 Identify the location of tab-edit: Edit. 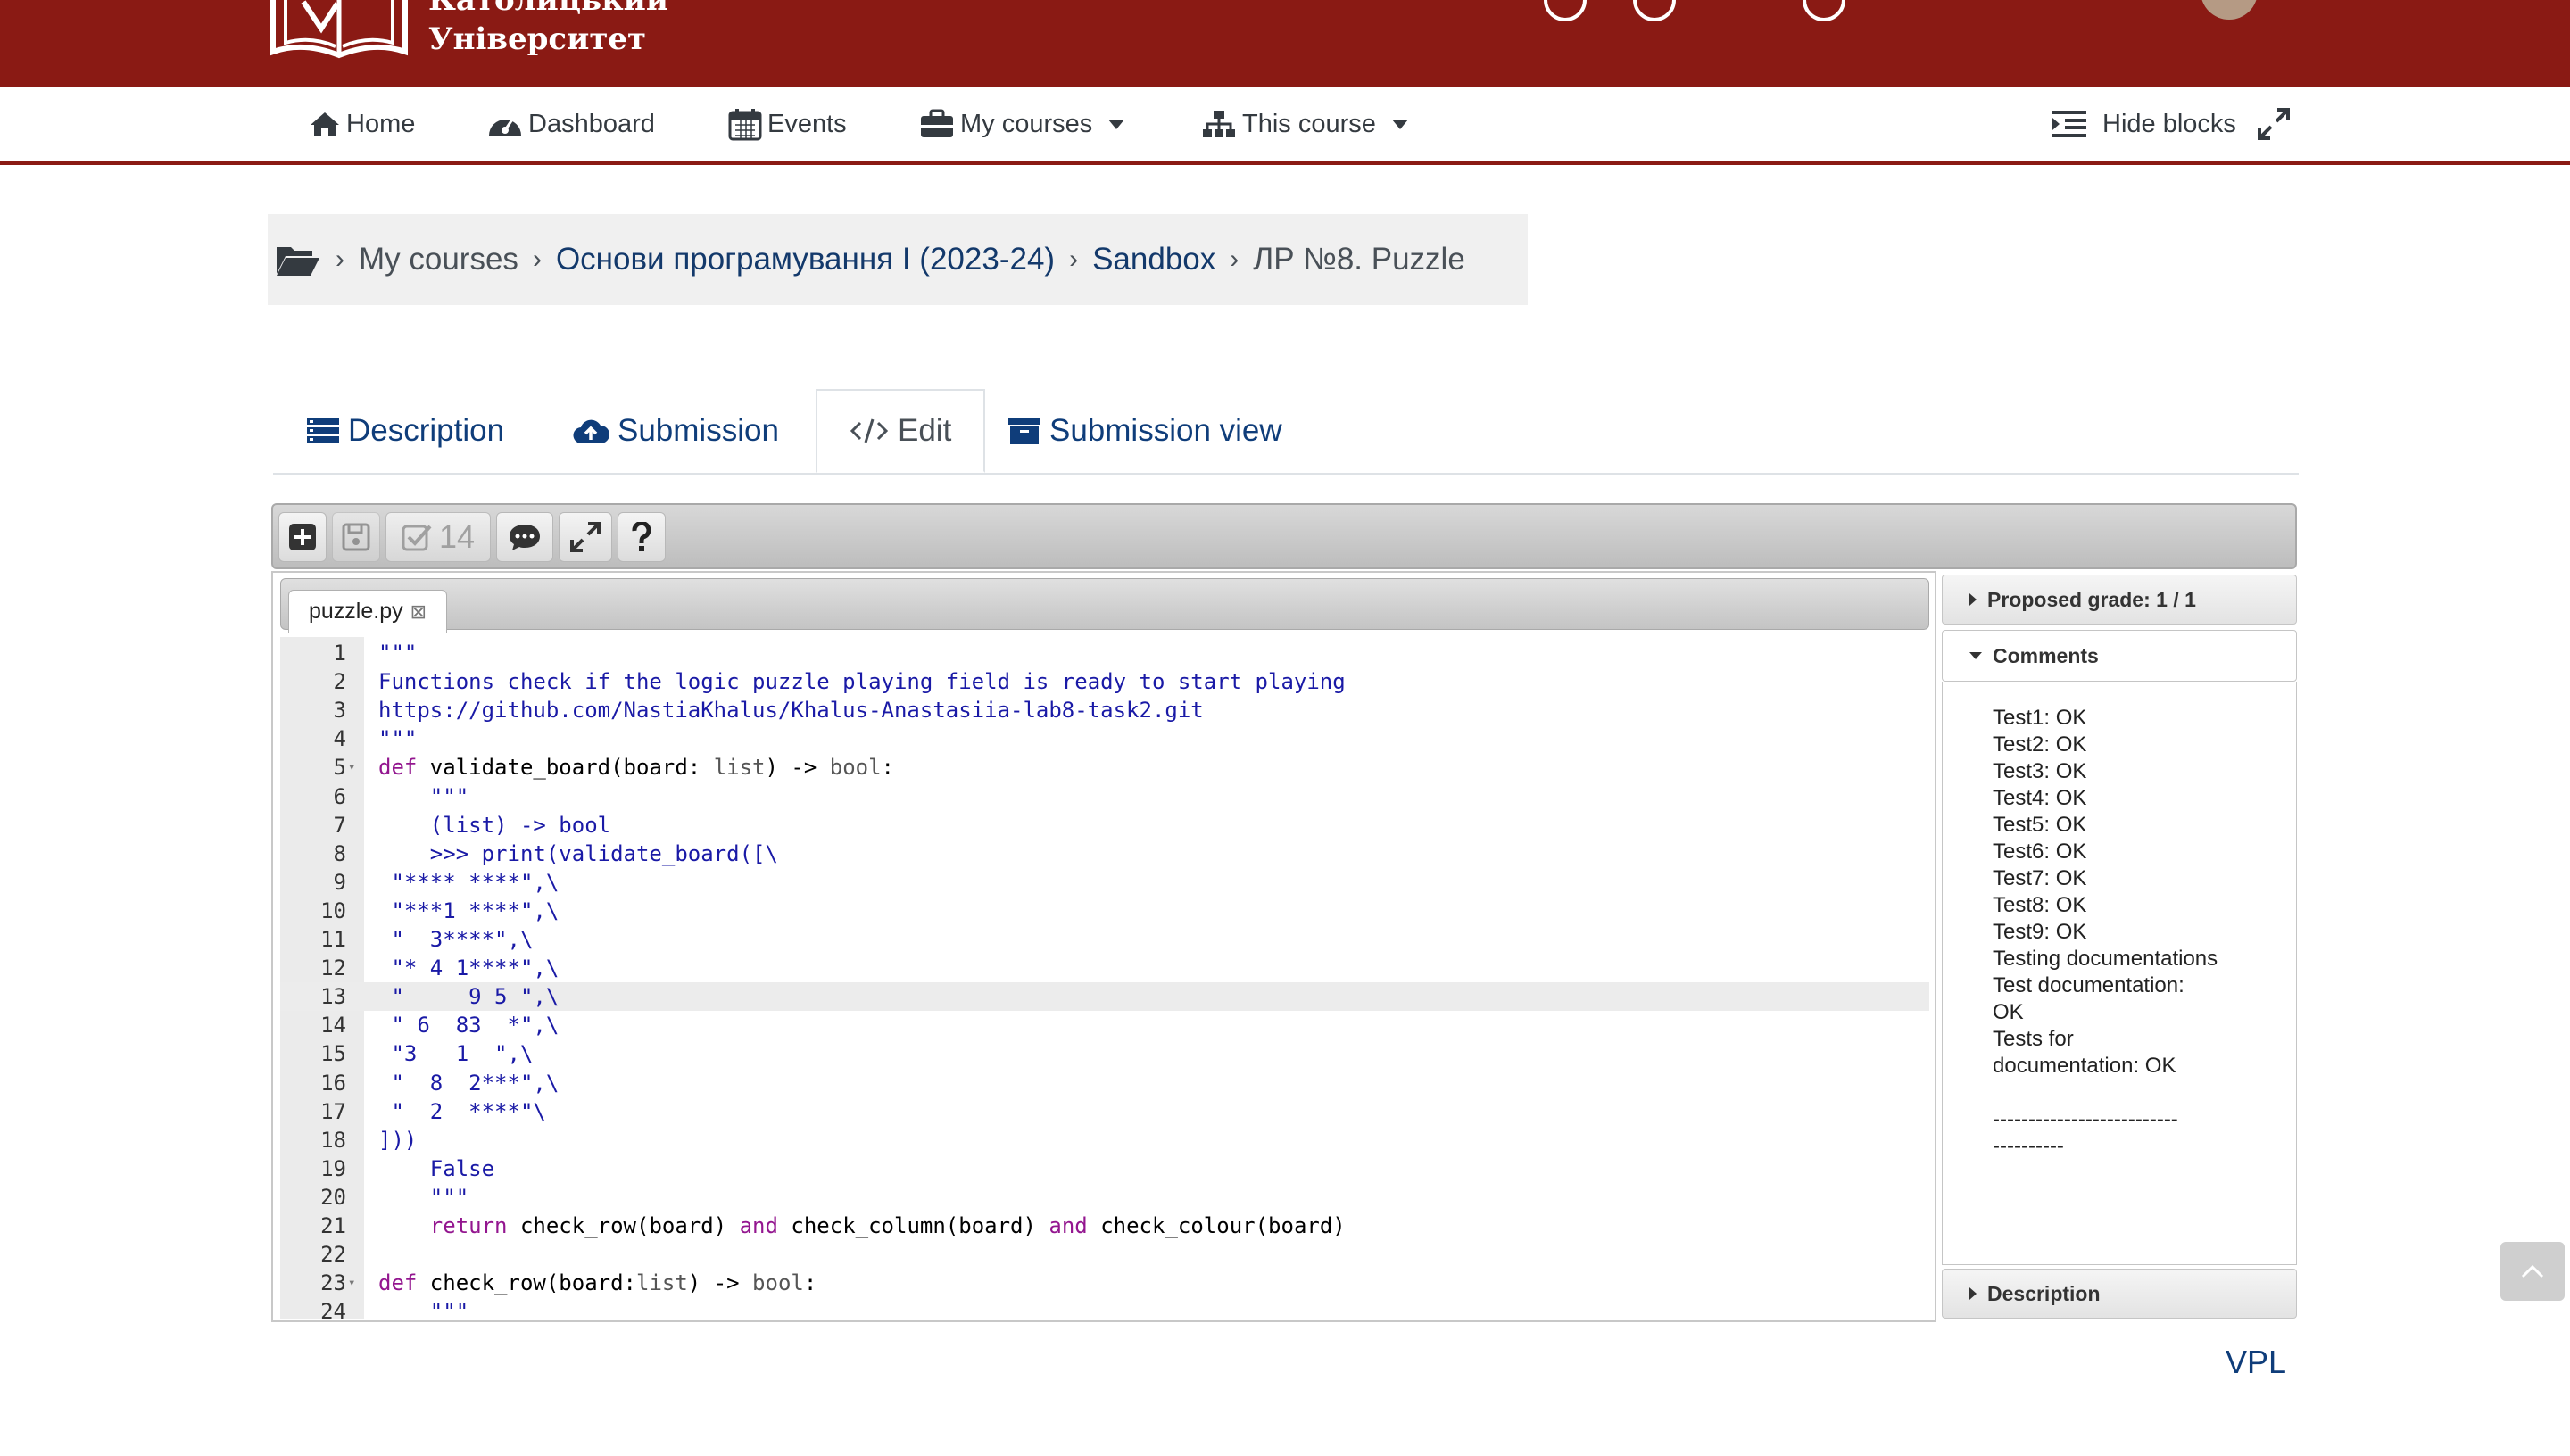
(901, 431).